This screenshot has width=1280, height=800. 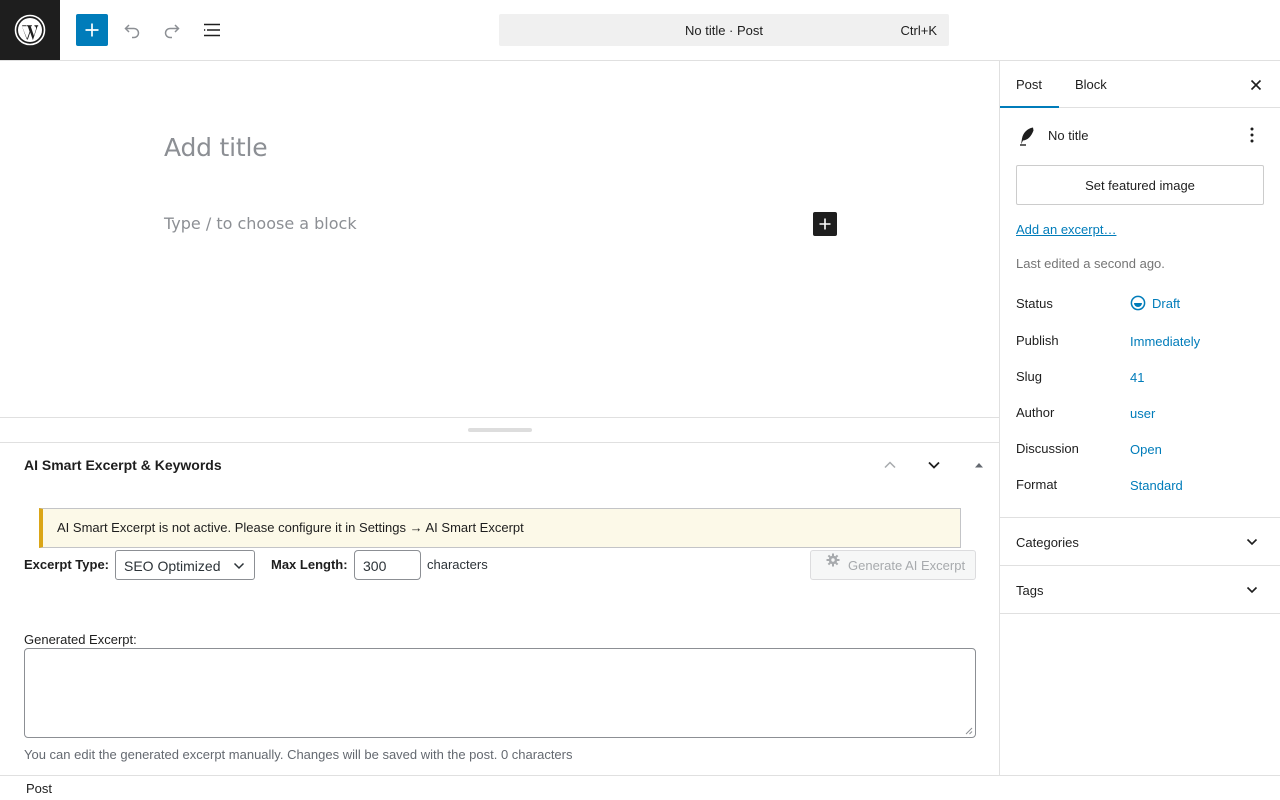 What do you see at coordinates (260, 223) in the screenshot?
I see `default-block-appender: Type / to choose a block` at bounding box center [260, 223].